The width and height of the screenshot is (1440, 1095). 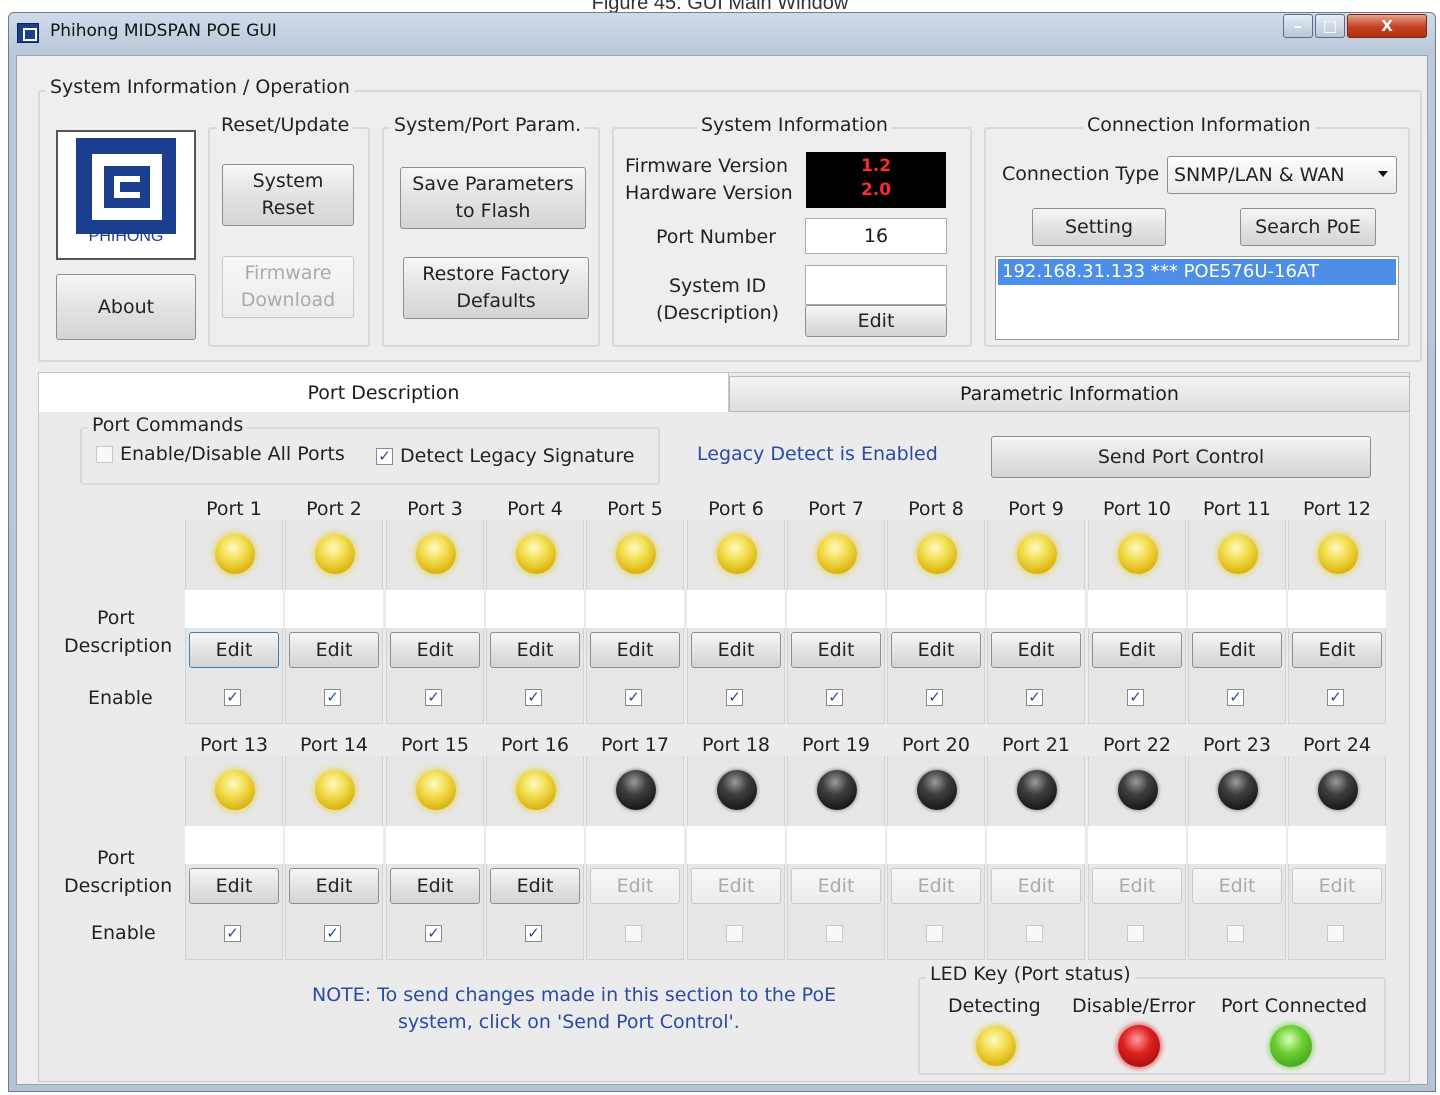 I want to click on device-list: 192.168.31.133 *** POE576U-16AT, so click(x=1197, y=298).